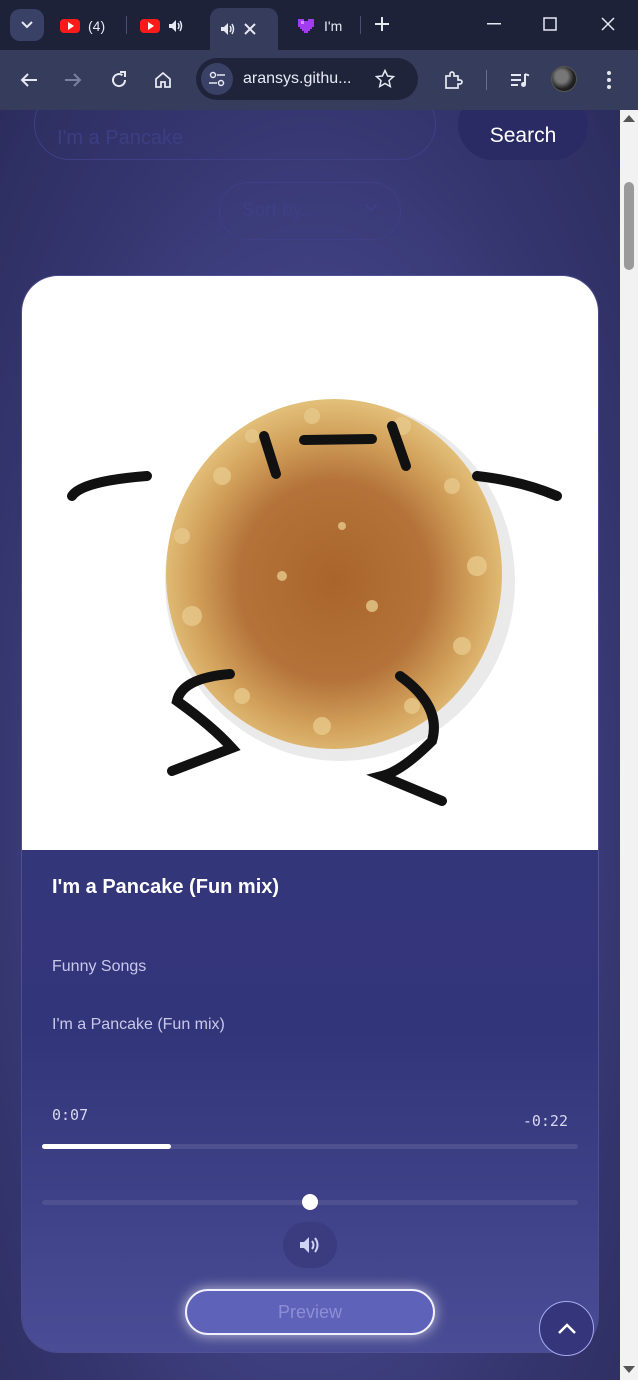 This screenshot has height=1380, width=638. I want to click on progress-bar, so click(310, 1146).